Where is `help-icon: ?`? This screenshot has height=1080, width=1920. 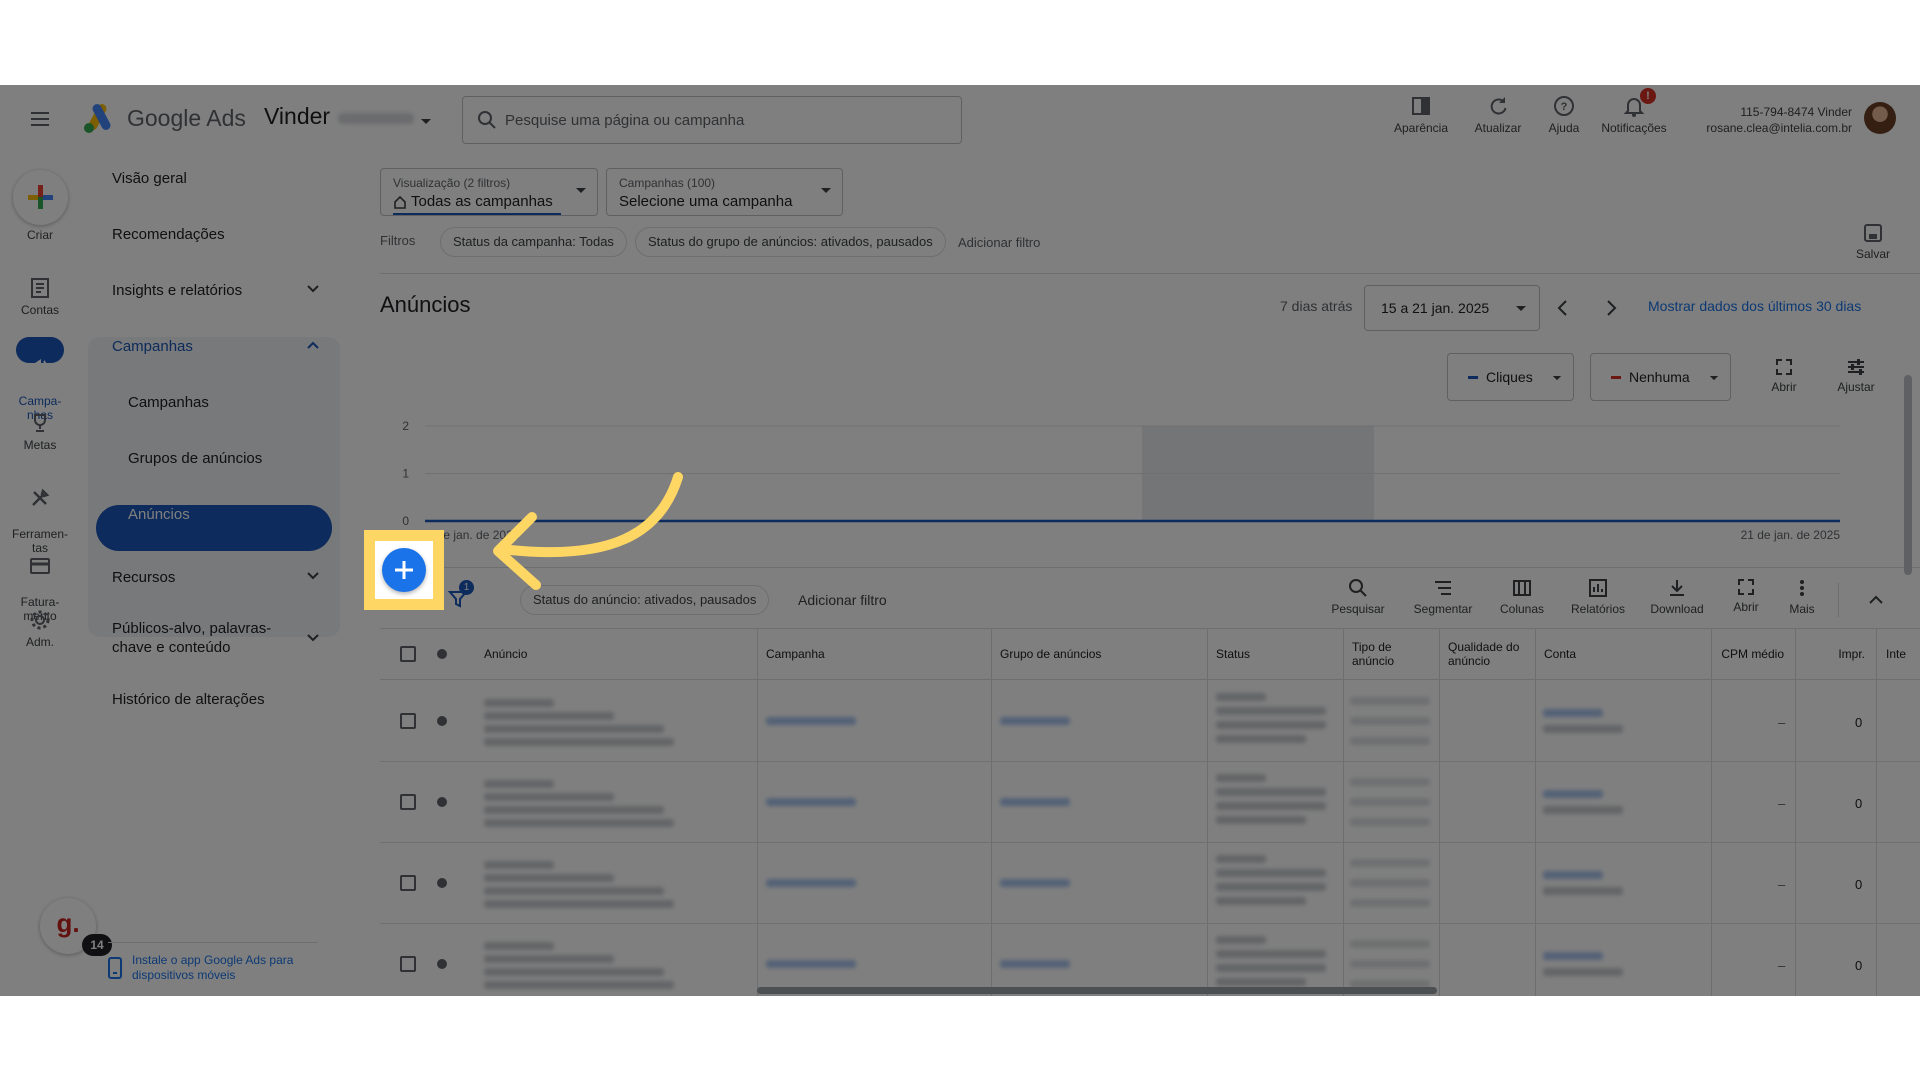
help-icon: ? is located at coordinates (1564, 106).